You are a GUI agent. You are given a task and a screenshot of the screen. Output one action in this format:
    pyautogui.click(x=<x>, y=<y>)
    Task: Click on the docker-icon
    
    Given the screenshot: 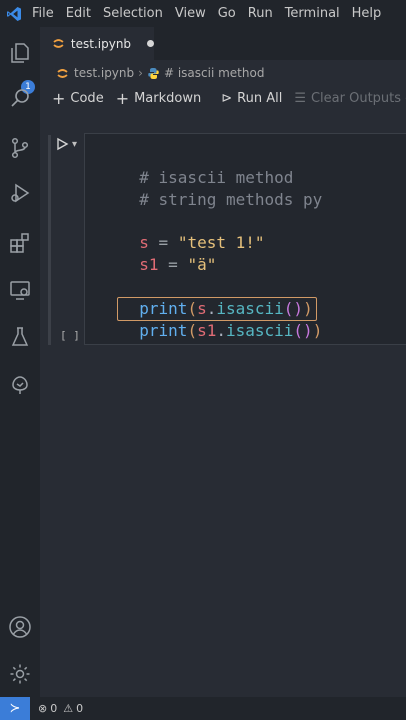 What is the action you would take?
    pyautogui.click(x=20, y=384)
    